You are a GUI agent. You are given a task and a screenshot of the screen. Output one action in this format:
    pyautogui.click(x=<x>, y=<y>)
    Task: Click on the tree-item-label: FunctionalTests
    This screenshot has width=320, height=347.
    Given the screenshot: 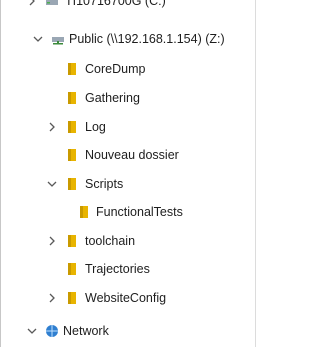 What is the action you would take?
    pyautogui.click(x=139, y=212)
    